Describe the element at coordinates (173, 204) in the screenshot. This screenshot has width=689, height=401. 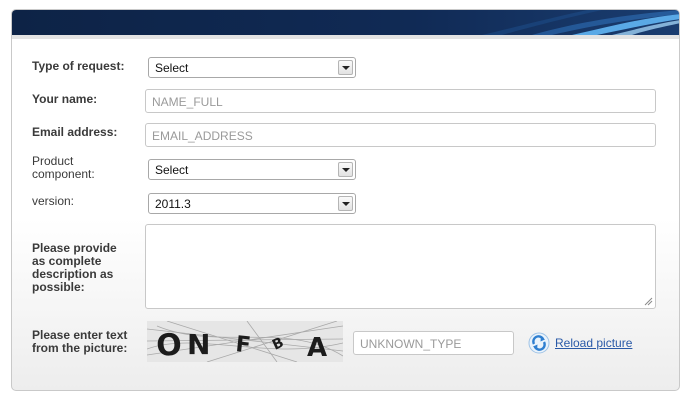
I see `version-value: 2011.3` at that location.